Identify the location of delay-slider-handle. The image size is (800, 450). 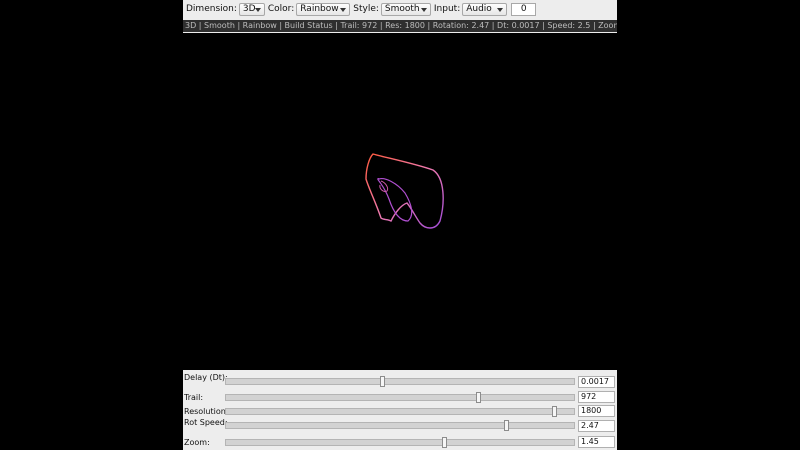
(382, 381).